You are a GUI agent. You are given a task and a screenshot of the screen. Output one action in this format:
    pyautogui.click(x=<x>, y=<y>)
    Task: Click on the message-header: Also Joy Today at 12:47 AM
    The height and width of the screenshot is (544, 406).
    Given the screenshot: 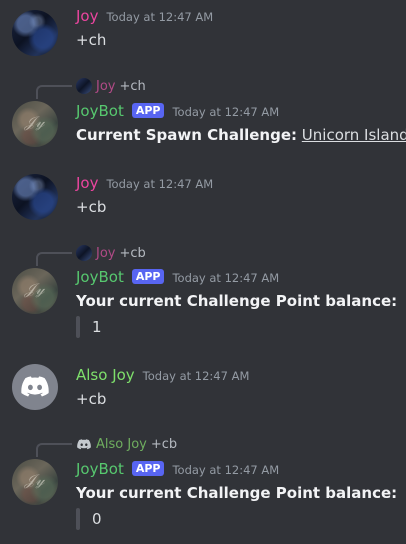 What is the action you would take?
    pyautogui.click(x=162, y=375)
    